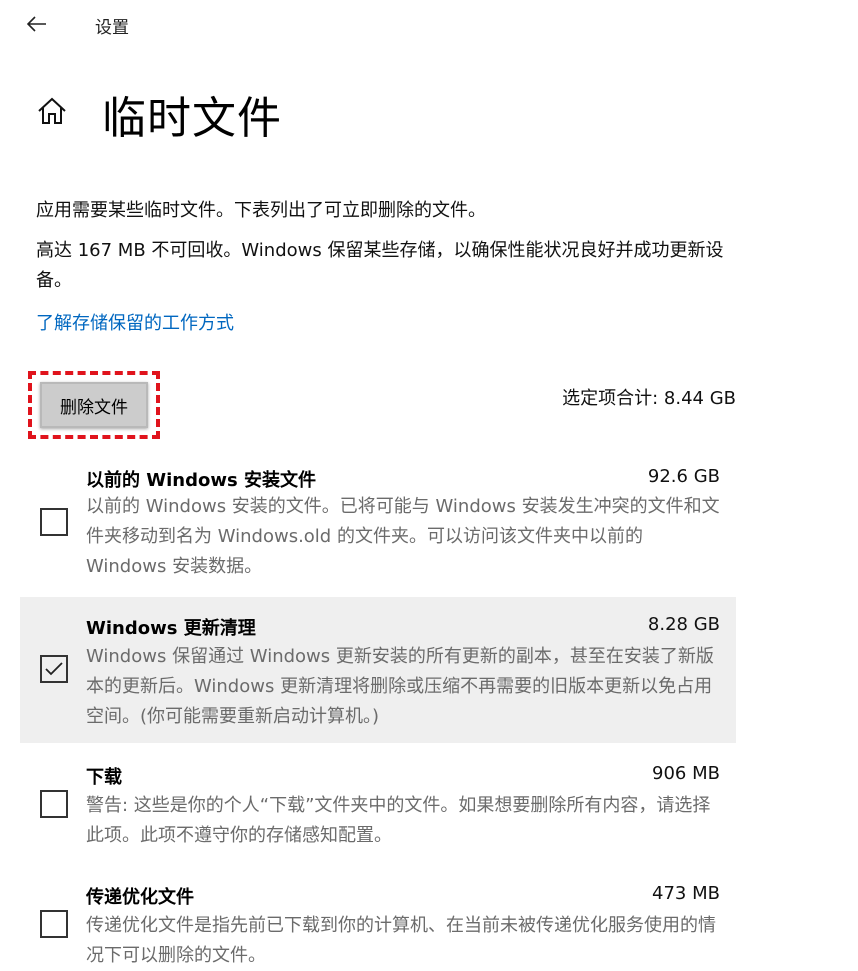 This screenshot has height=971, width=858. Describe the element at coordinates (686, 773) in the screenshot. I see `item-size: 906 MB` at that location.